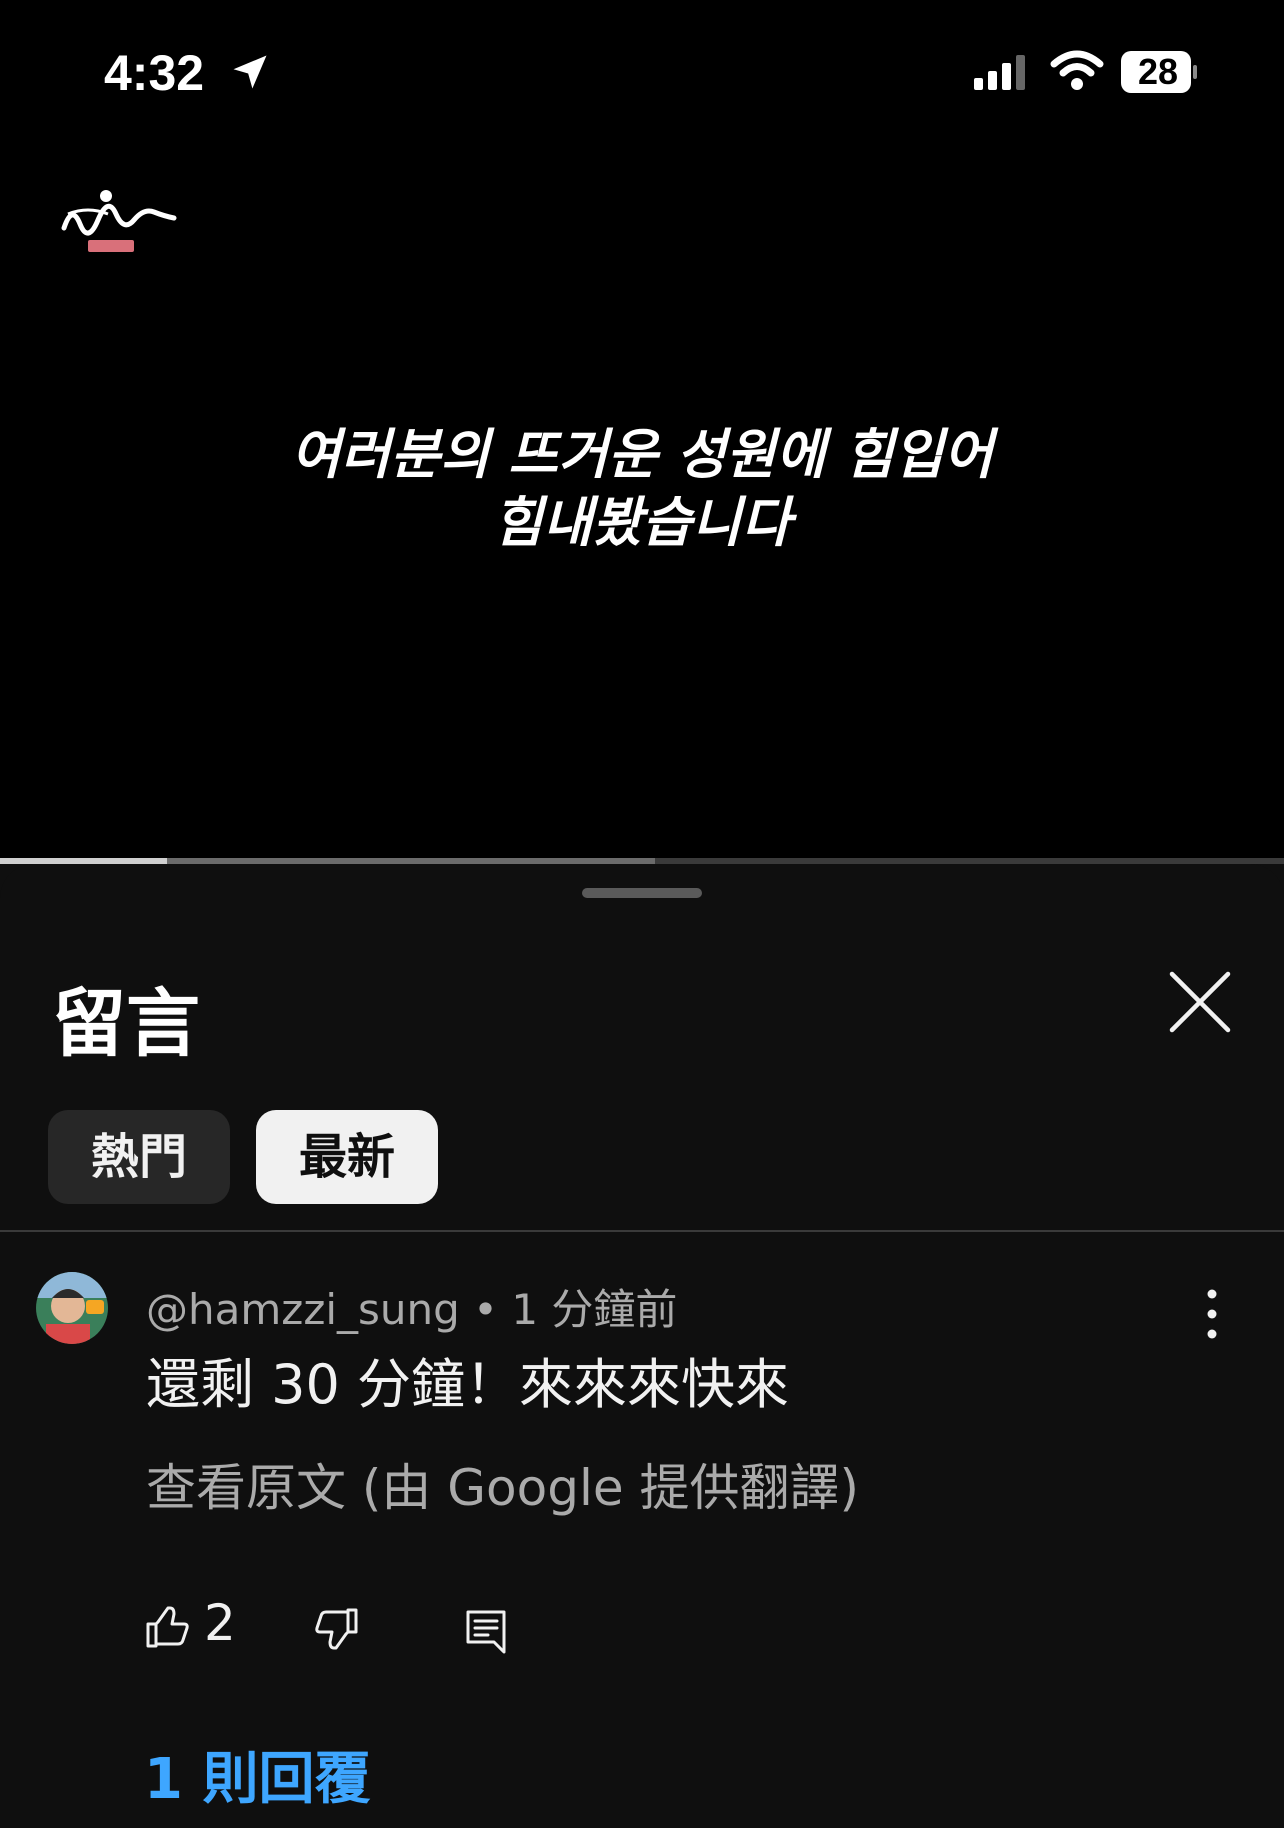  Describe the element at coordinates (220, 1623) in the screenshot. I see `like-count: 2` at that location.